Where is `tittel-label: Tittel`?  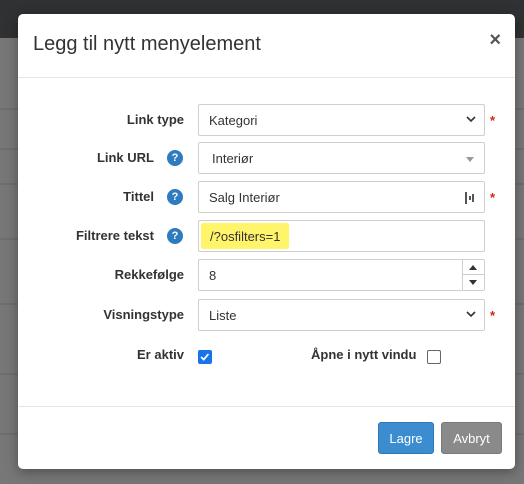
tittel-label: Tittel is located at coordinates (138, 196).